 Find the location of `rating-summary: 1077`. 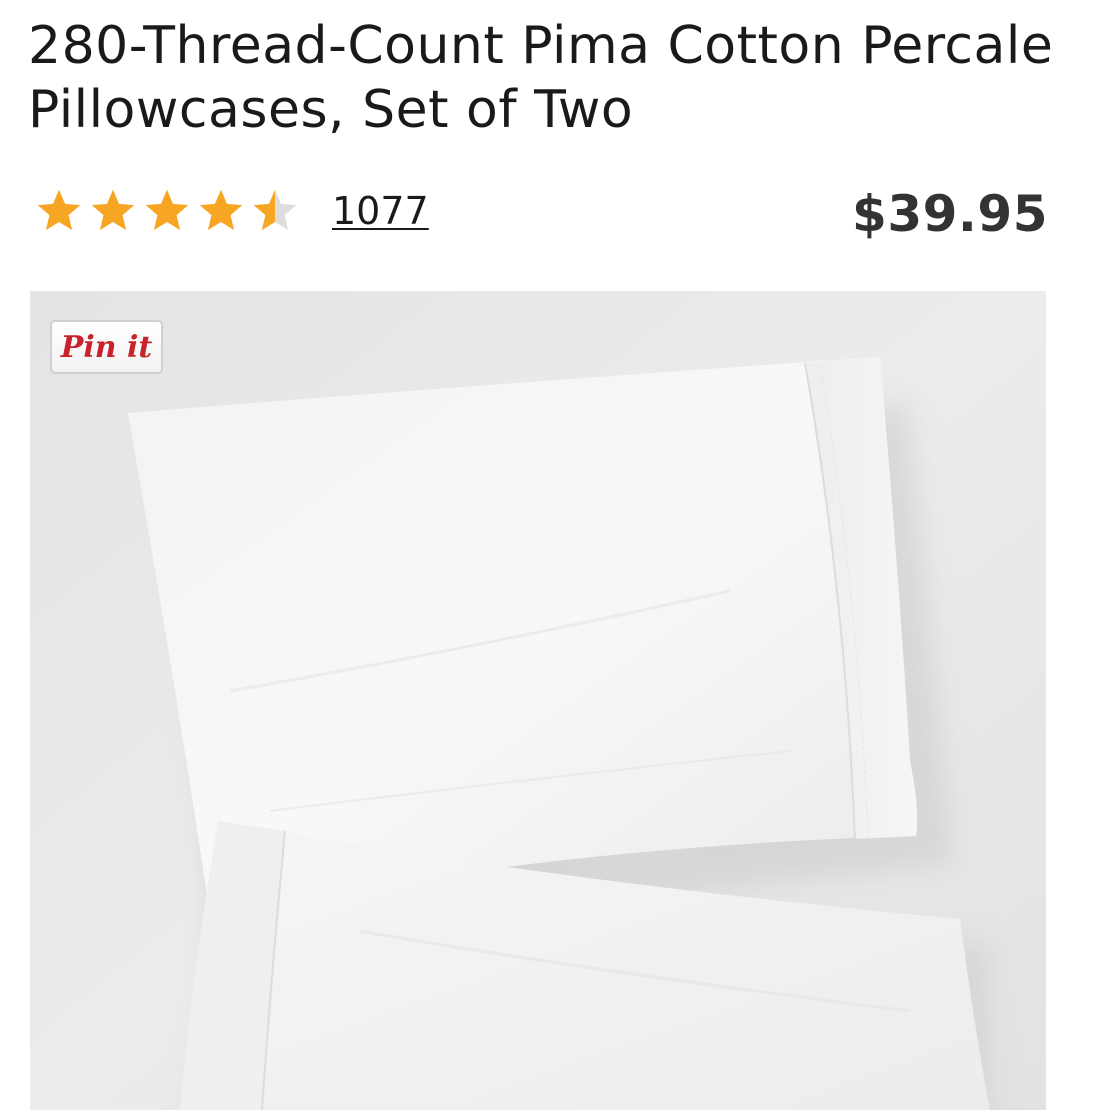

rating-summary: 1077 is located at coordinates (231, 211).